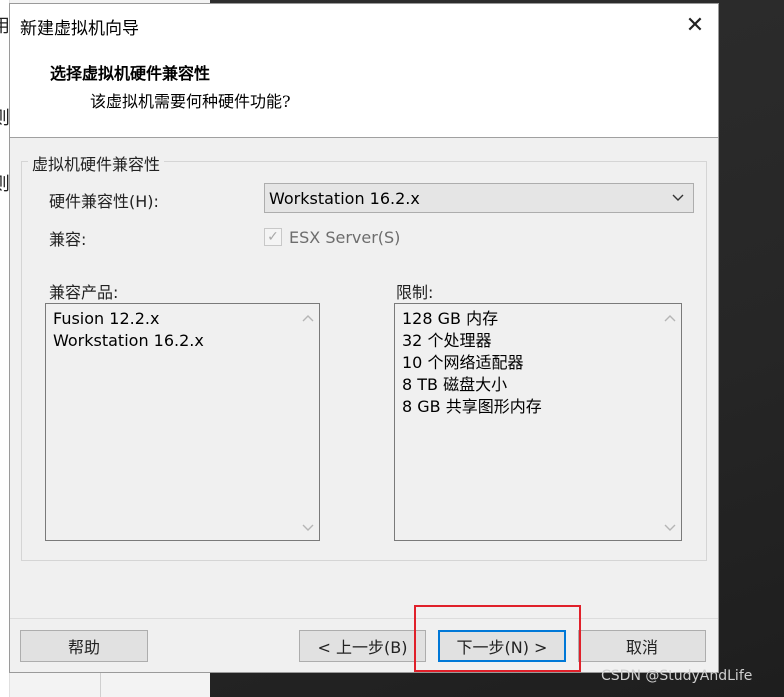 The image size is (784, 697). Describe the element at coordinates (362, 646) in the screenshot. I see `back-button: < 上一步(B)` at that location.